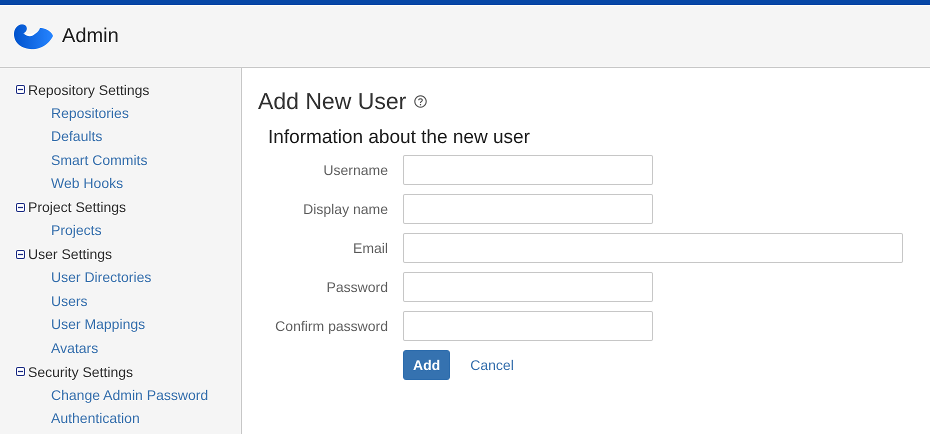  I want to click on sidebar-link: Smart Commits, so click(82, 160).